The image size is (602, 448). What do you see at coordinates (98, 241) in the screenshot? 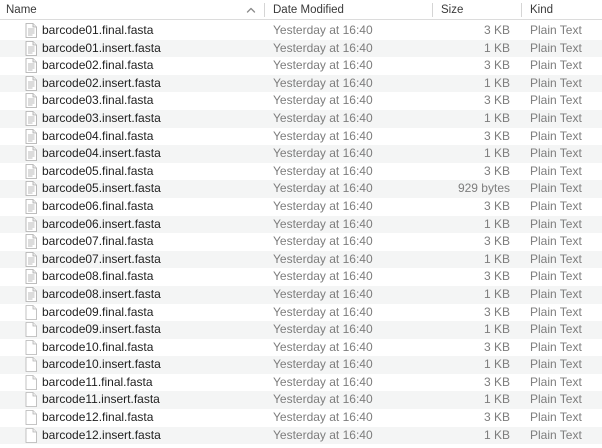
I see `file-name: barcode07.final.fasta` at bounding box center [98, 241].